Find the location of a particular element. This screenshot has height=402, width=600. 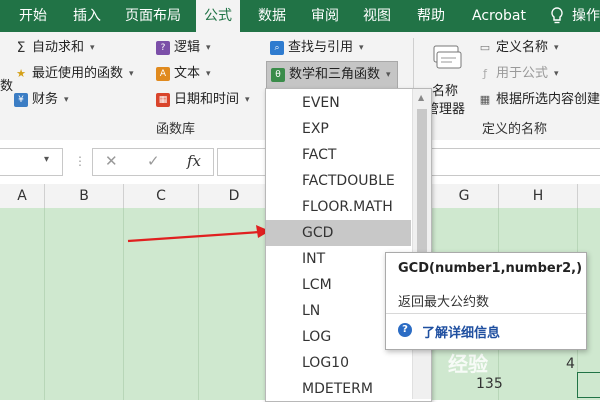

use-in-formula-label: 用于公式 is located at coordinates (522, 73).